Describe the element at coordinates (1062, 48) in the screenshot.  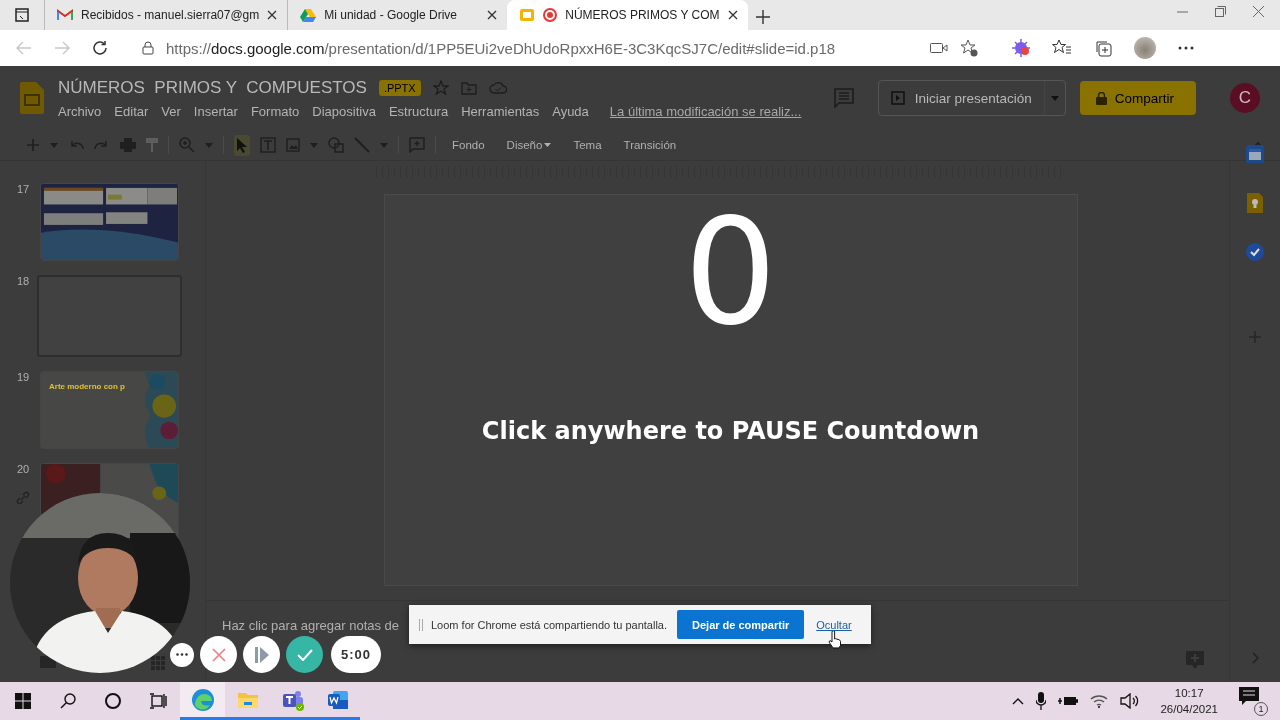
I see `favorites-icon` at that location.